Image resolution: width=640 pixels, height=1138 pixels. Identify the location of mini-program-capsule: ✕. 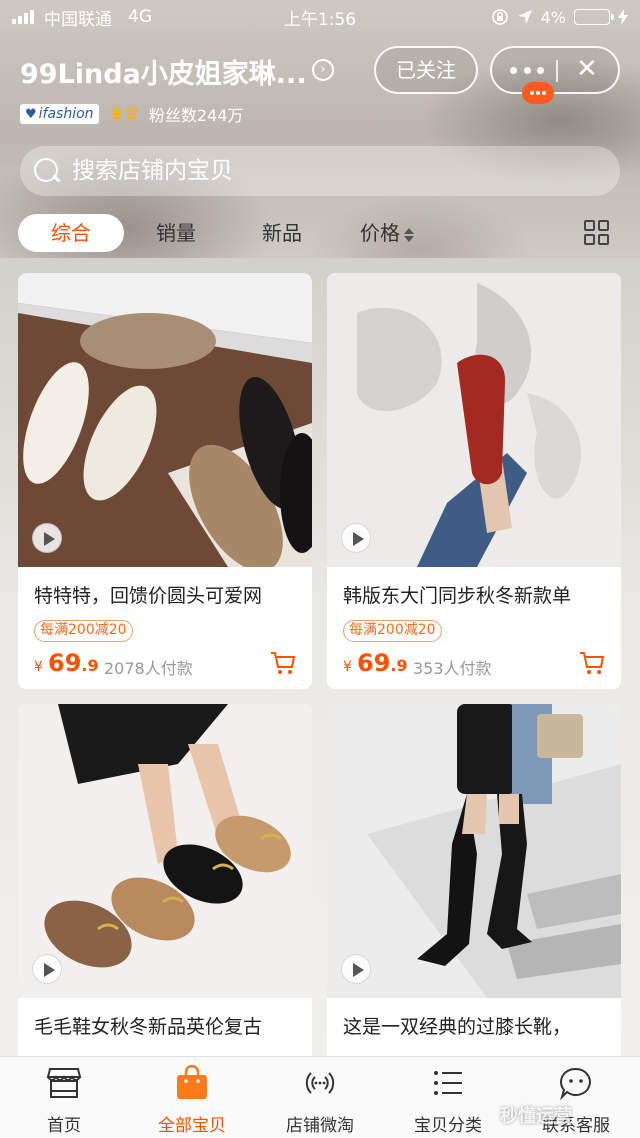
(555, 70).